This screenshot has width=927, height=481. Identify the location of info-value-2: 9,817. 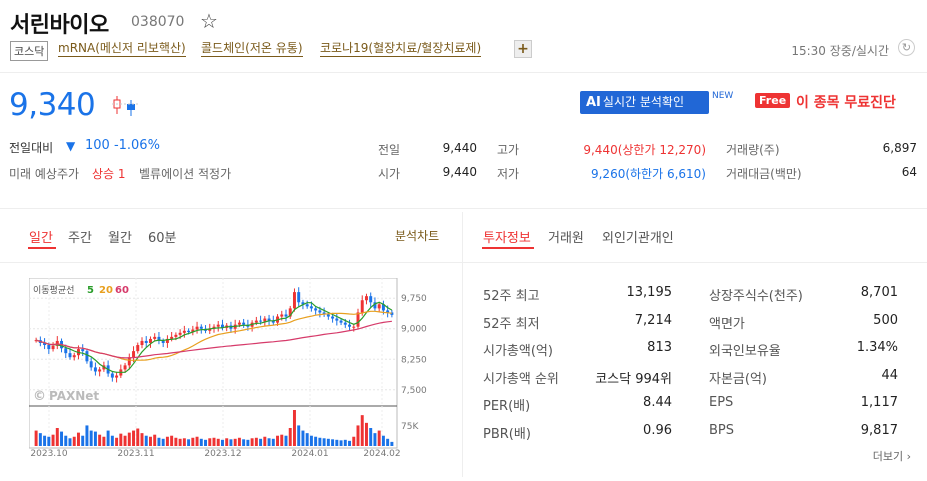
(879, 430).